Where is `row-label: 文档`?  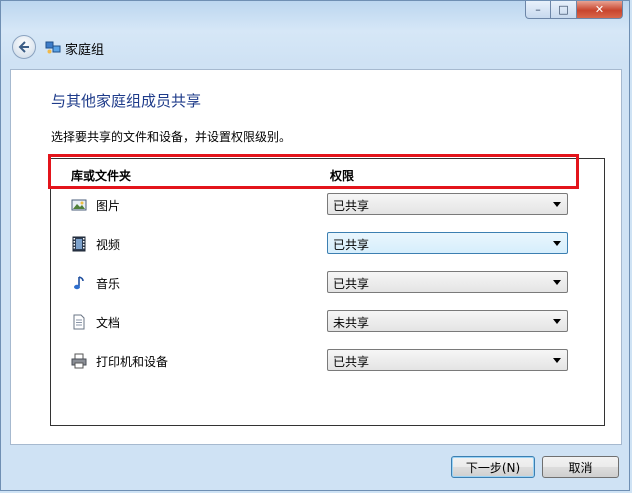
row-label: 文档 is located at coordinates (108, 323).